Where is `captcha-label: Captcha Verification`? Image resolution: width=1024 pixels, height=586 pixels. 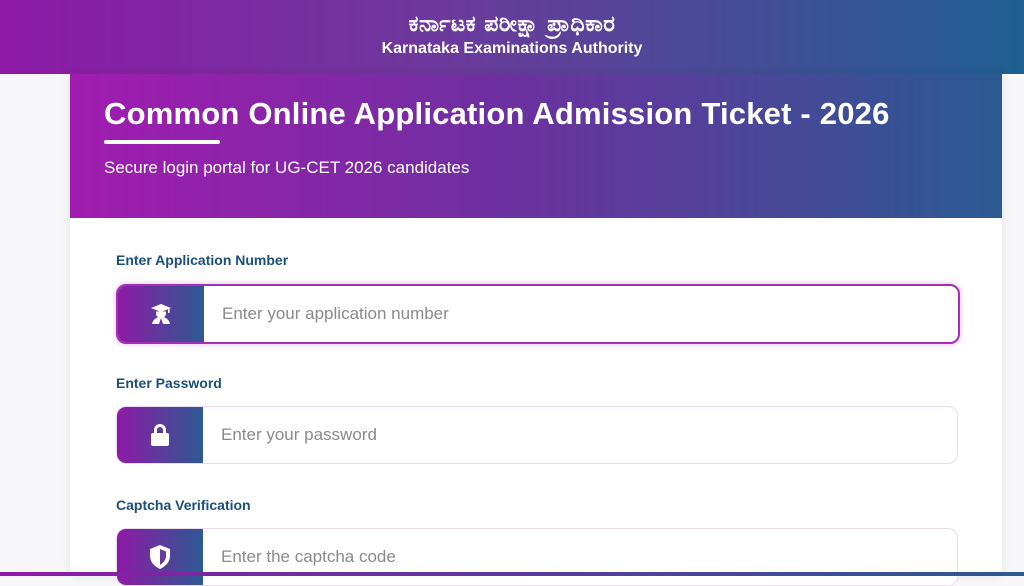 captcha-label: Captcha Verification is located at coordinates (183, 505).